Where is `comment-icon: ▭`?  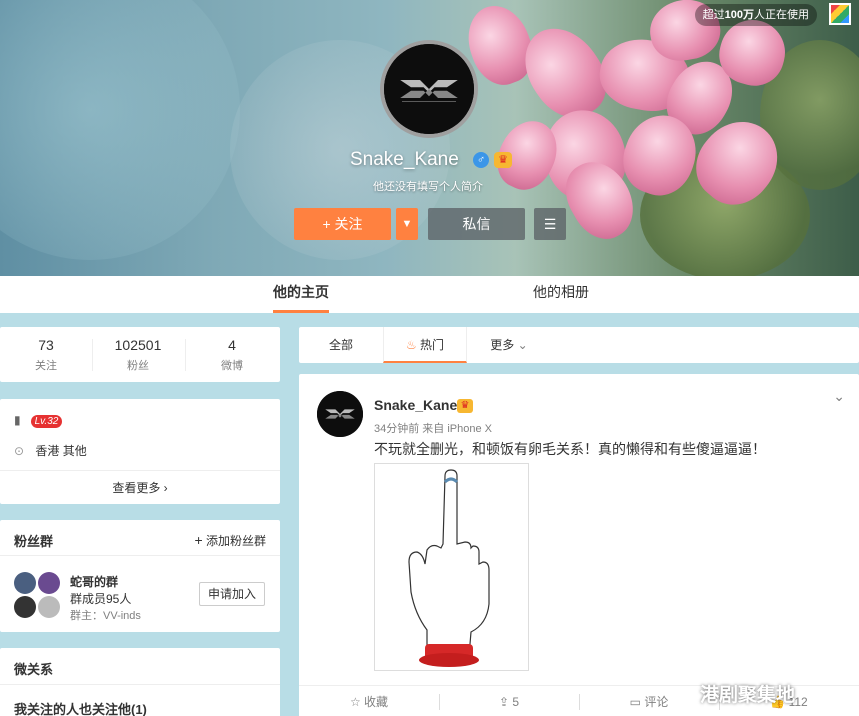 comment-icon: ▭ is located at coordinates (635, 702).